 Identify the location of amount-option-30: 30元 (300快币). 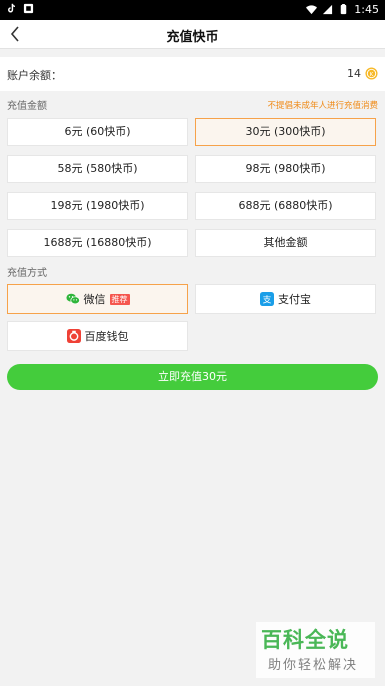
(285, 132).